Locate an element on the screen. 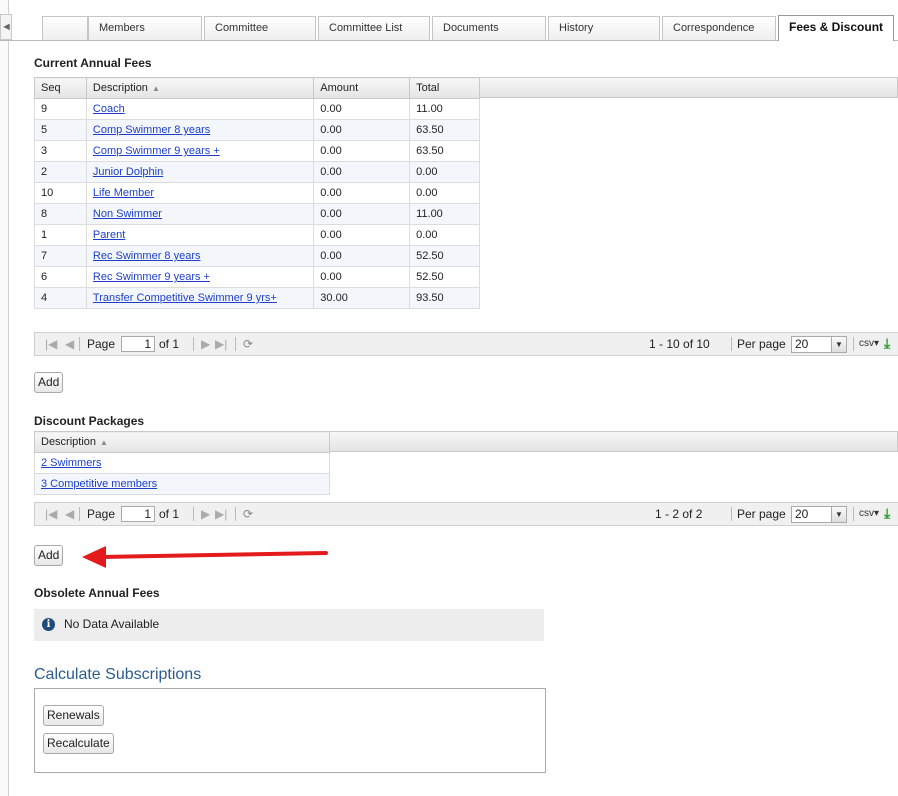 The image size is (898, 796). fee-description-link: Coach is located at coordinates (109, 109).